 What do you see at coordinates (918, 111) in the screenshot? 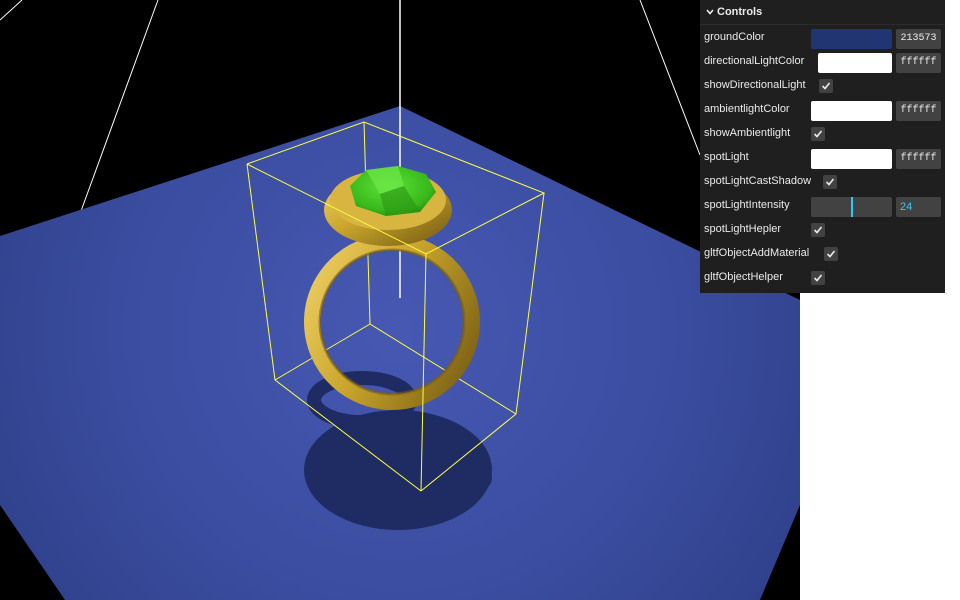
I see `ambient-light-color-hex-input: ffffff` at bounding box center [918, 111].